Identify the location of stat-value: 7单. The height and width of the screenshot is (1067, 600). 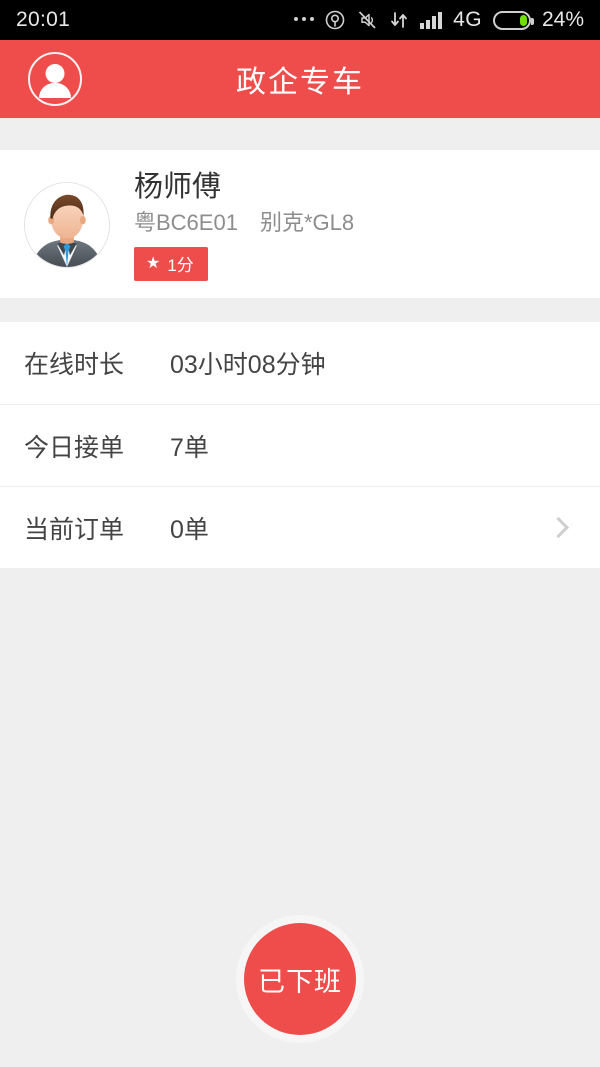
(189, 447).